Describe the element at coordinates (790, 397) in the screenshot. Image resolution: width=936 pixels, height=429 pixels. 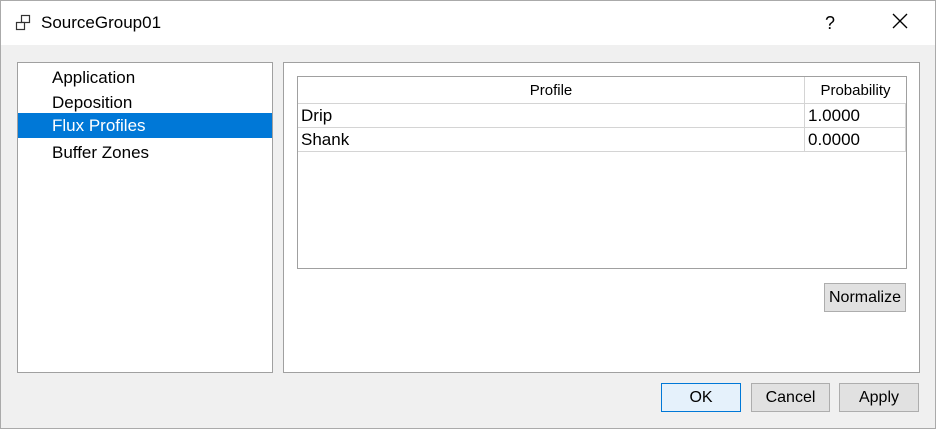
I see `cancel-button: Cancel` at that location.